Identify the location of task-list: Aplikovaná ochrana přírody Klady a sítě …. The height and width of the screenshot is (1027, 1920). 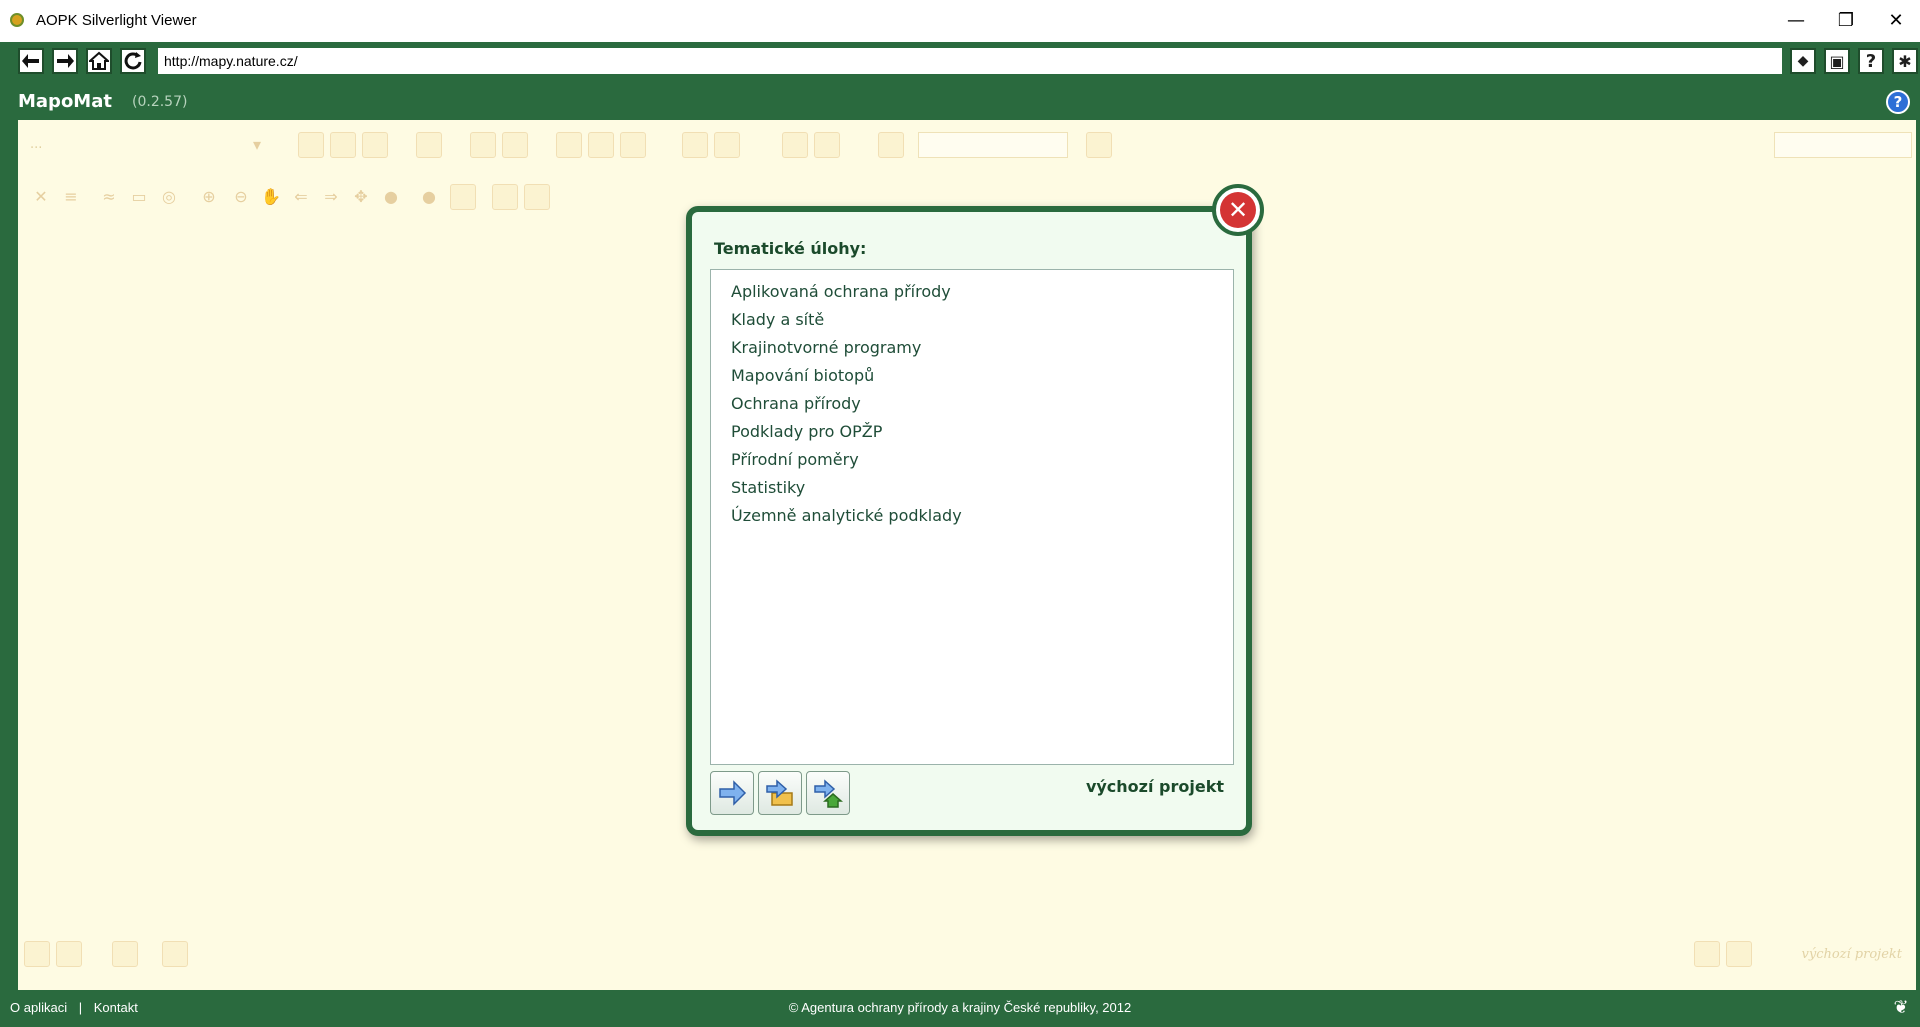
(972, 517).